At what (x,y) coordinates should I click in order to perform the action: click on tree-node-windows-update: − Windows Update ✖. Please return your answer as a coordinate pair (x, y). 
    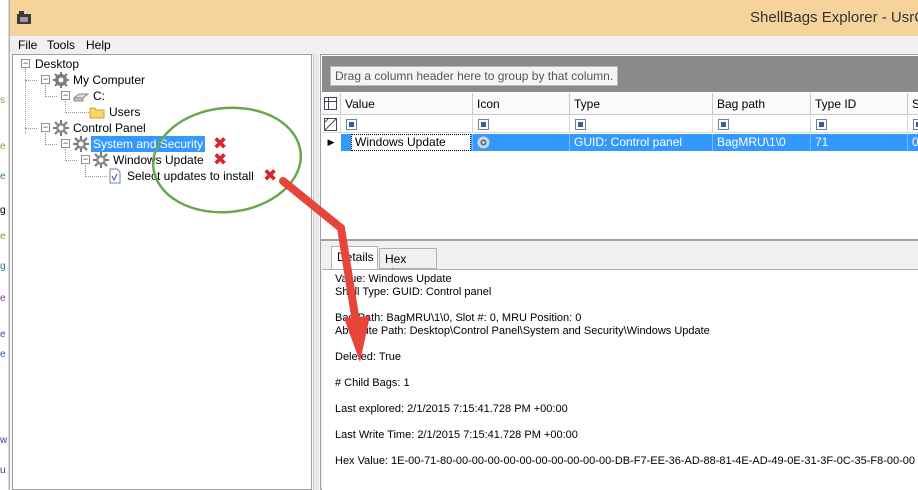
    Looking at the image, I should click on (157, 159).